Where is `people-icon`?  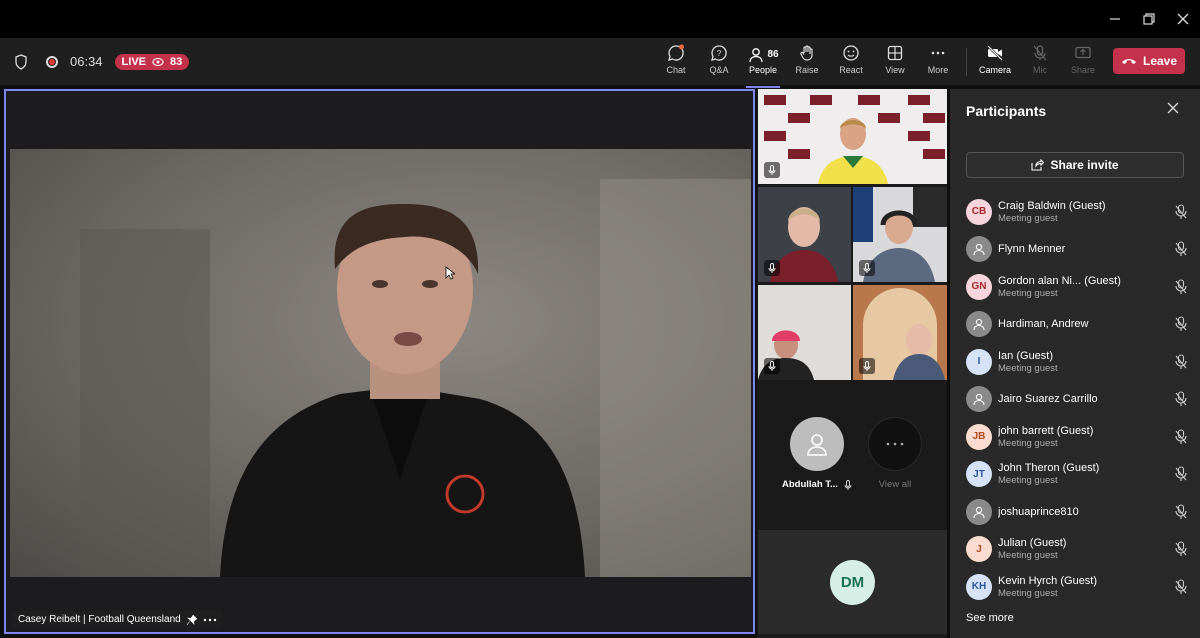 people-icon is located at coordinates (756, 54).